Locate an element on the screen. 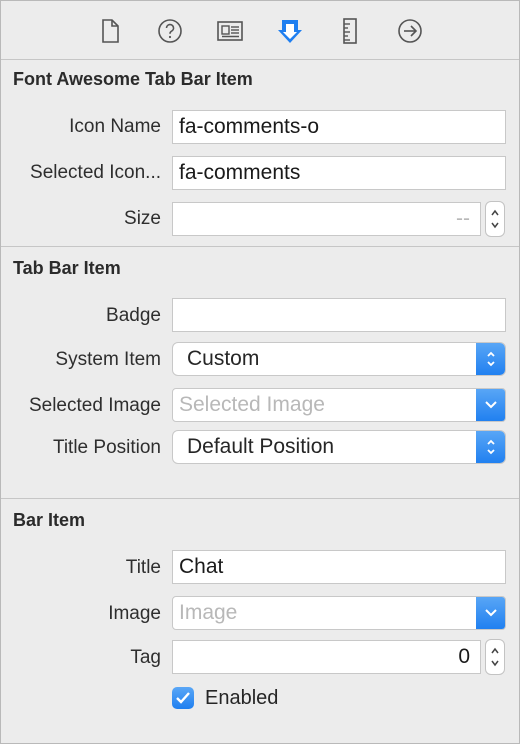  badge-field is located at coordinates (339, 315).